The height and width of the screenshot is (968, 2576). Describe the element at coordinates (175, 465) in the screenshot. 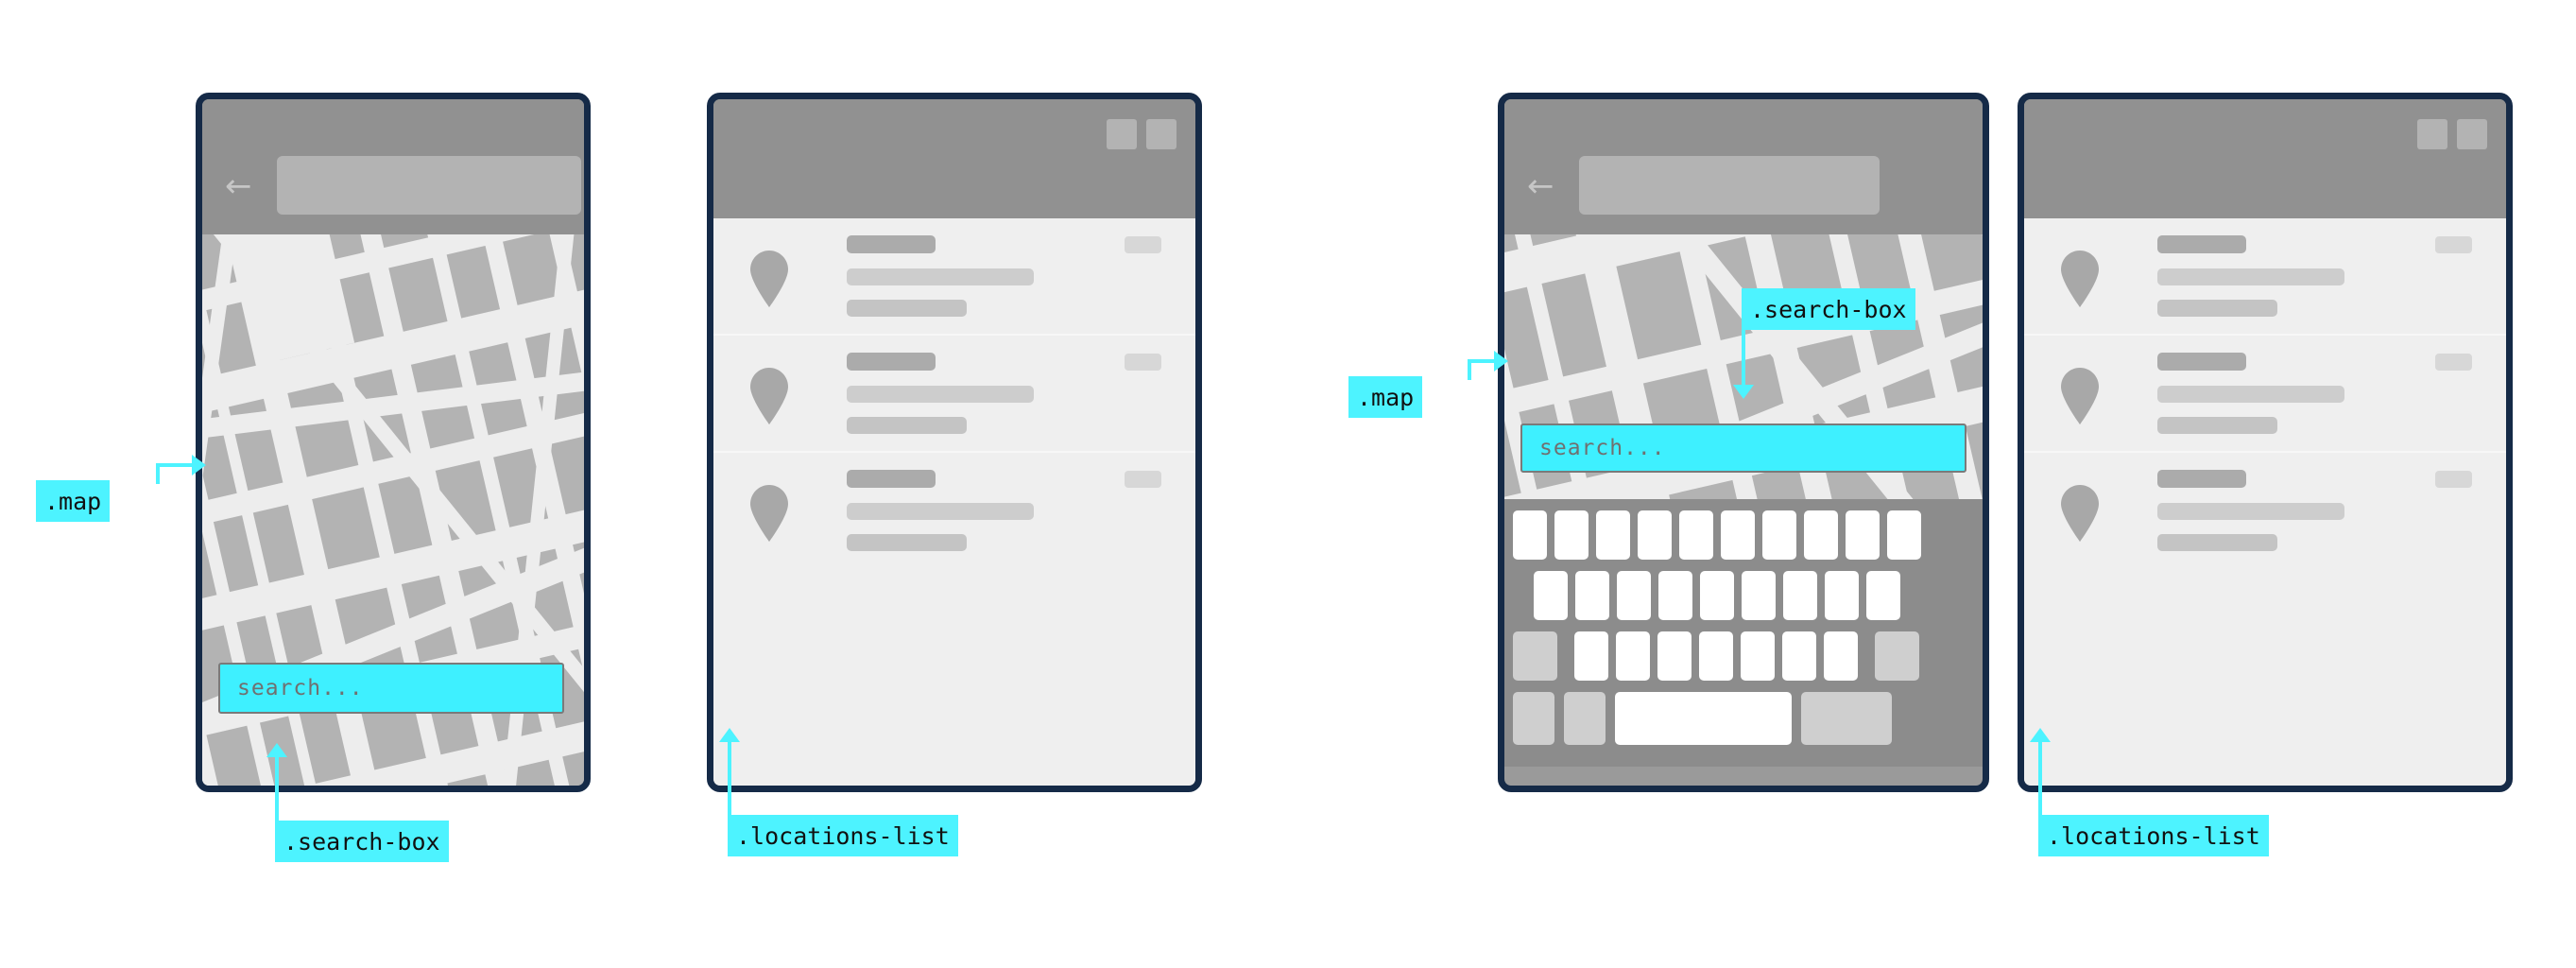

I see `callout-map-leader-h` at that location.